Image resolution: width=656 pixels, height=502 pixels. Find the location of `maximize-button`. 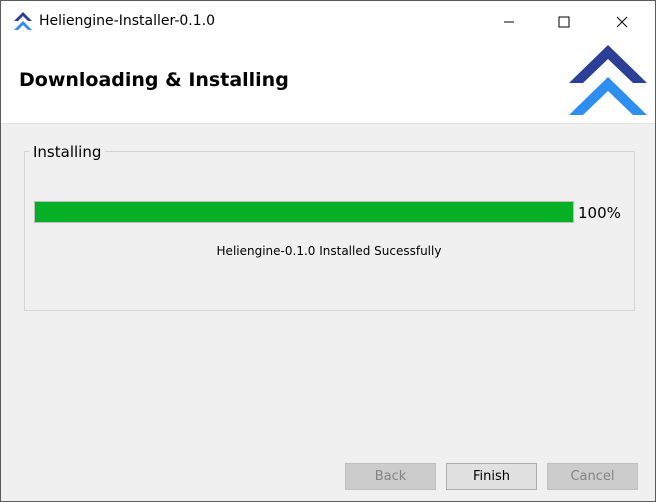

maximize-button is located at coordinates (564, 22).